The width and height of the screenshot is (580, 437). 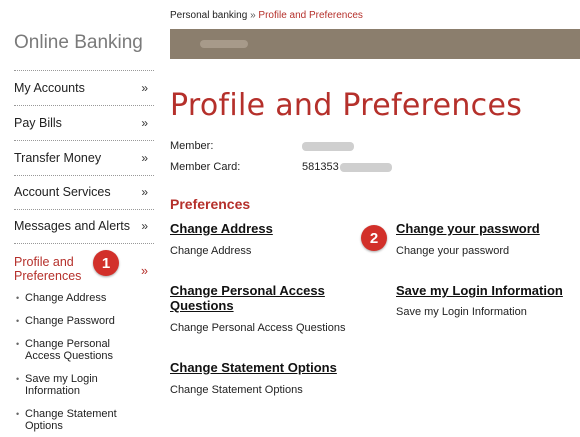 What do you see at coordinates (208, 15) in the screenshot?
I see `breadcrumb-root: Personal banking` at bounding box center [208, 15].